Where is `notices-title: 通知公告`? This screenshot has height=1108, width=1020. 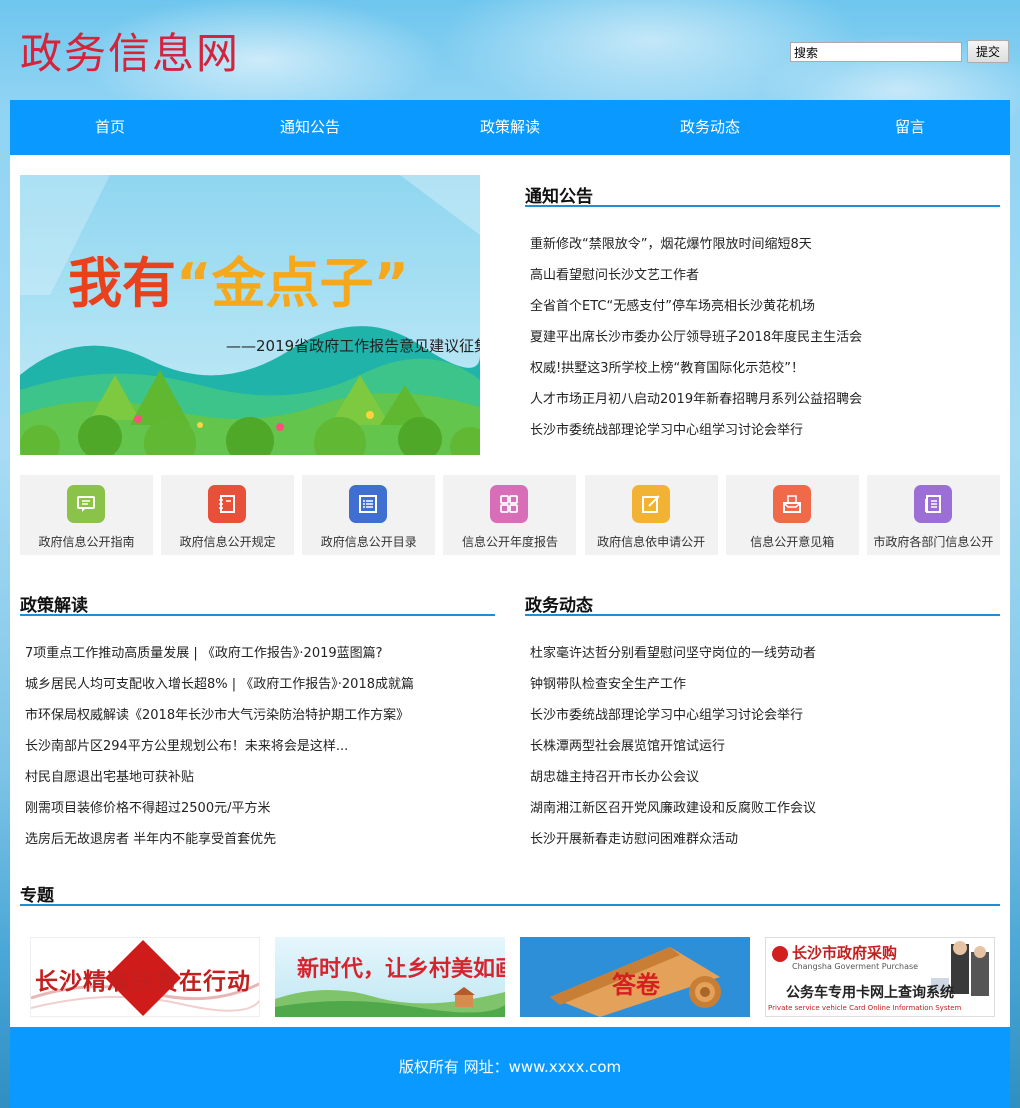 notices-title: 通知公告 is located at coordinates (559, 197).